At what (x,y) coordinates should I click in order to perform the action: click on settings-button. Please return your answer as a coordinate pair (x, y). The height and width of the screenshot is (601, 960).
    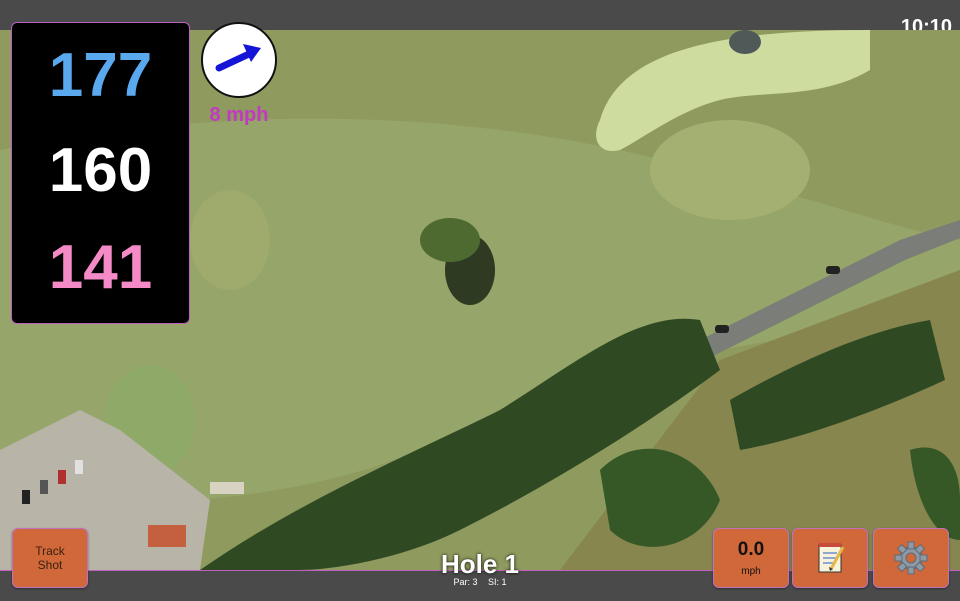
    Looking at the image, I should click on (911, 558).